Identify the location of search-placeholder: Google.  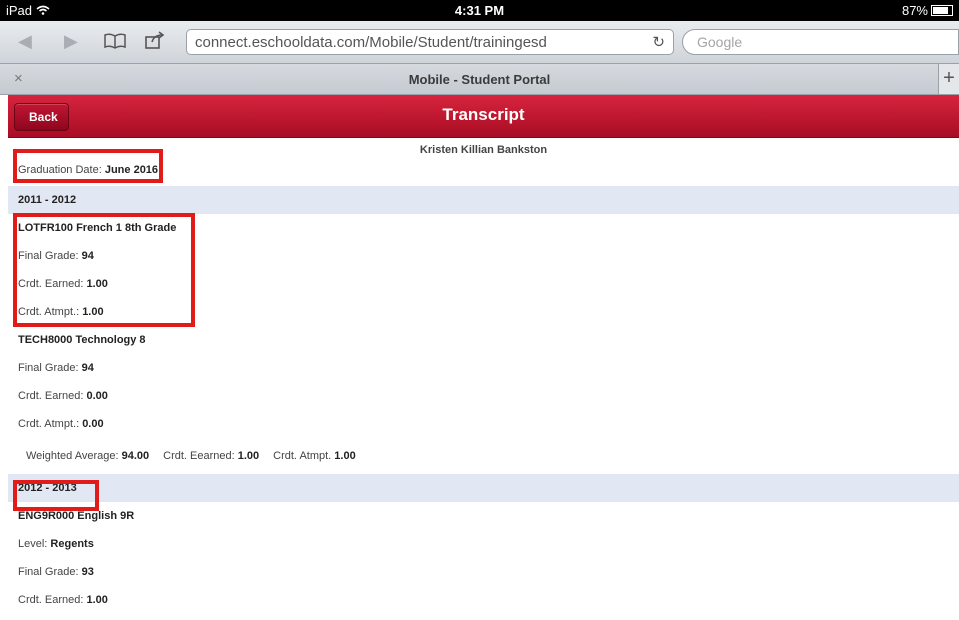
(720, 42).